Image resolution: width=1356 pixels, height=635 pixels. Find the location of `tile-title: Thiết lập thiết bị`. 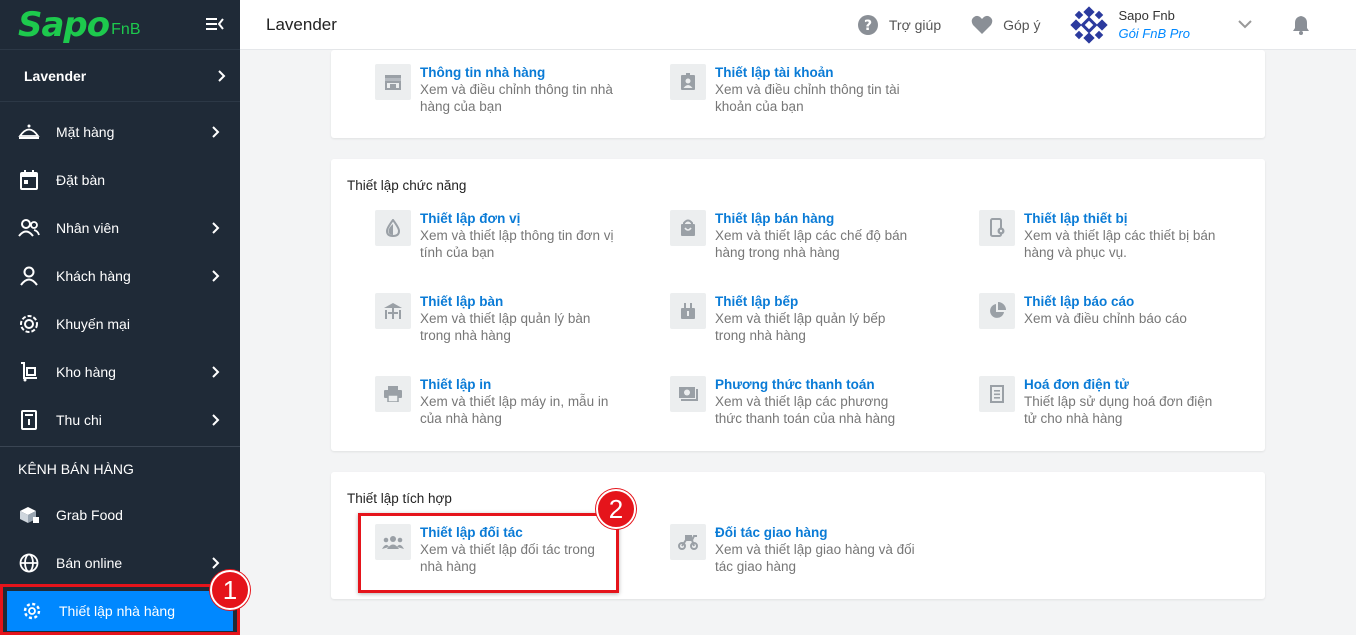

tile-title: Thiết lập thiết bị is located at coordinates (1124, 218).